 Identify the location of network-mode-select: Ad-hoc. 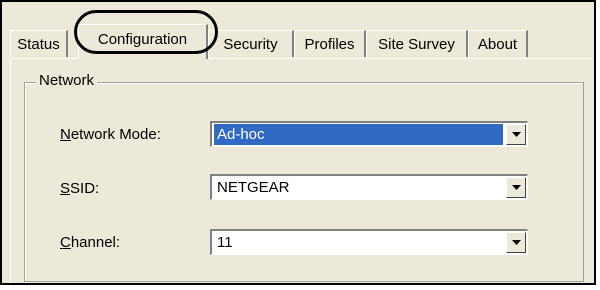
(369, 134).